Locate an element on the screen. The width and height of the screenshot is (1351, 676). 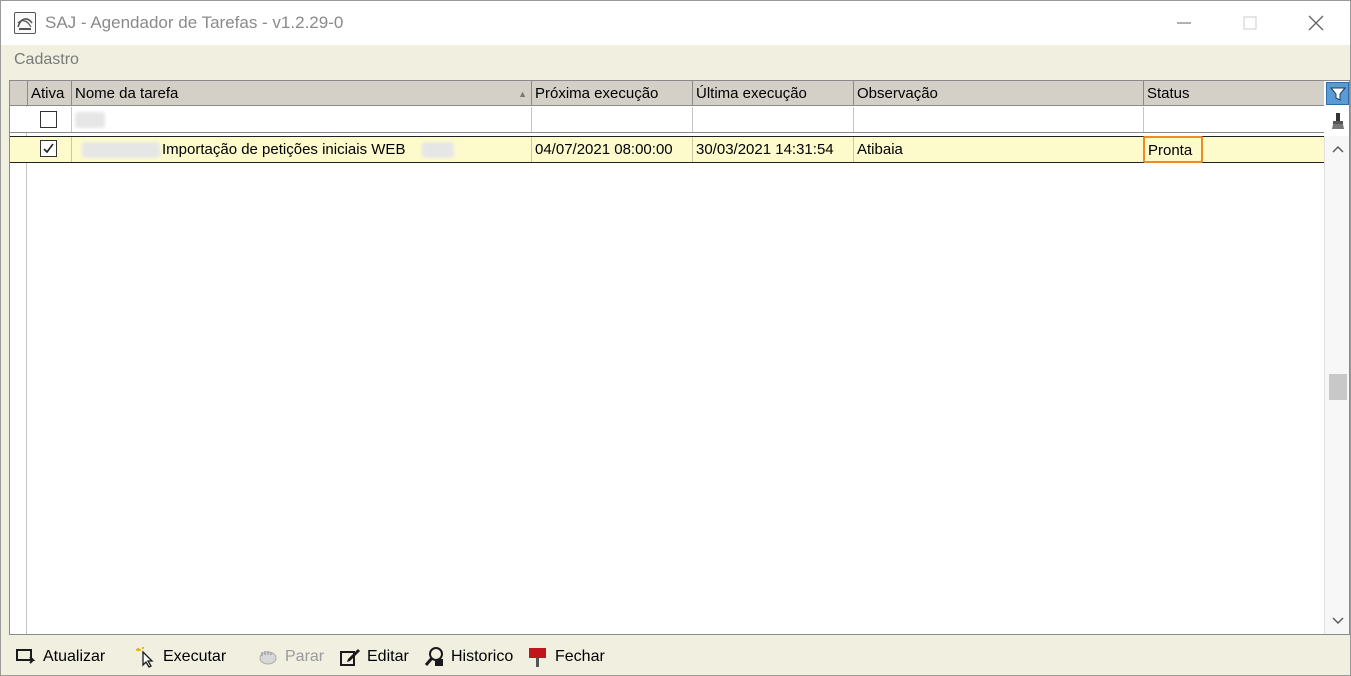
filter-ativa-checkbox is located at coordinates (48, 119).